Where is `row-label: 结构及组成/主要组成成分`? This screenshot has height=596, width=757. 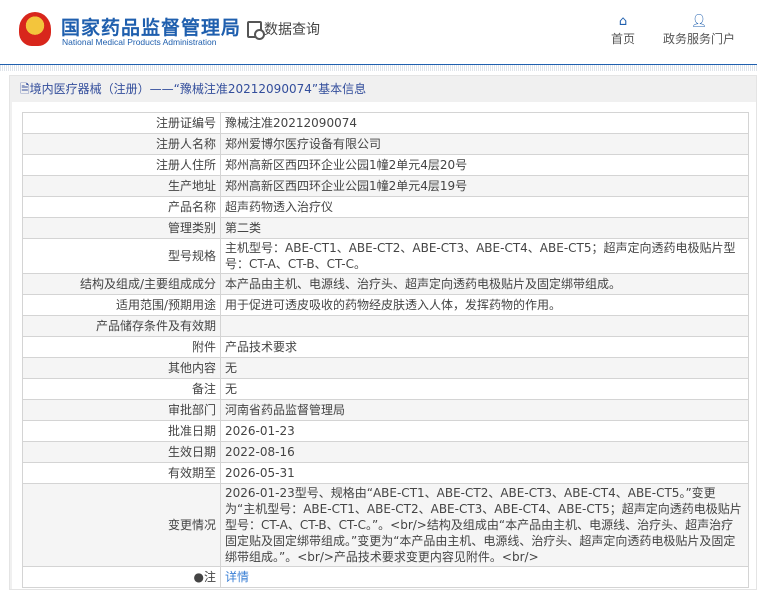
row-label: 结构及组成/主要组成成分 is located at coordinates (121, 284).